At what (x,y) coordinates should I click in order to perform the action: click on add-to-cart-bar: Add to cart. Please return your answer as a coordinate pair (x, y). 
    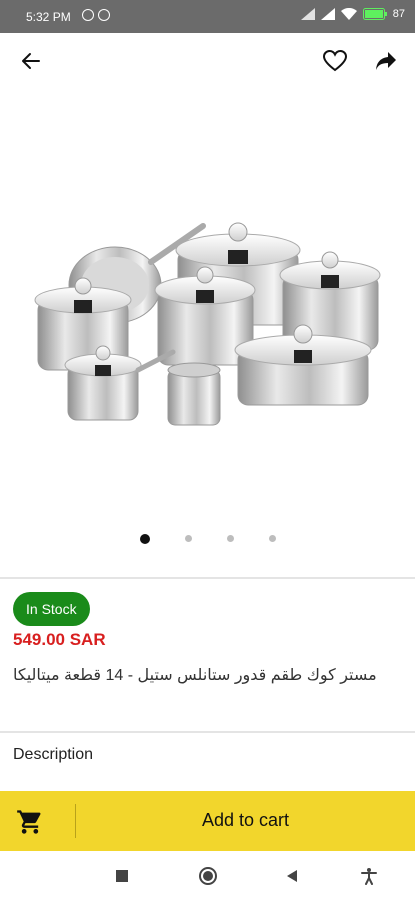
    Looking at the image, I should click on (207, 821).